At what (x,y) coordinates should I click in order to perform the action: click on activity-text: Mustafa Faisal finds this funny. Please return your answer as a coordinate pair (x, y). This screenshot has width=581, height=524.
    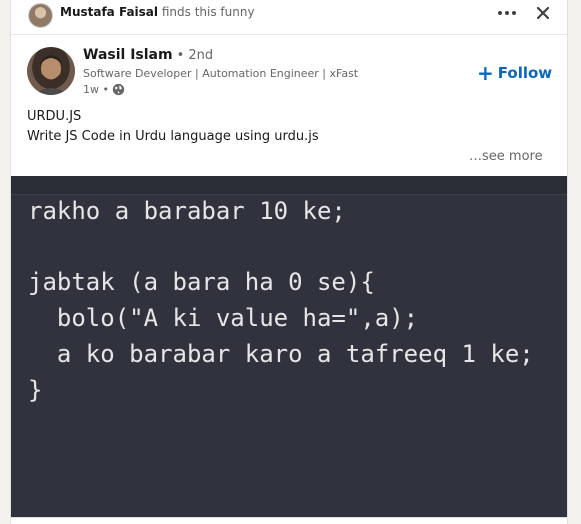
    Looking at the image, I should click on (157, 12).